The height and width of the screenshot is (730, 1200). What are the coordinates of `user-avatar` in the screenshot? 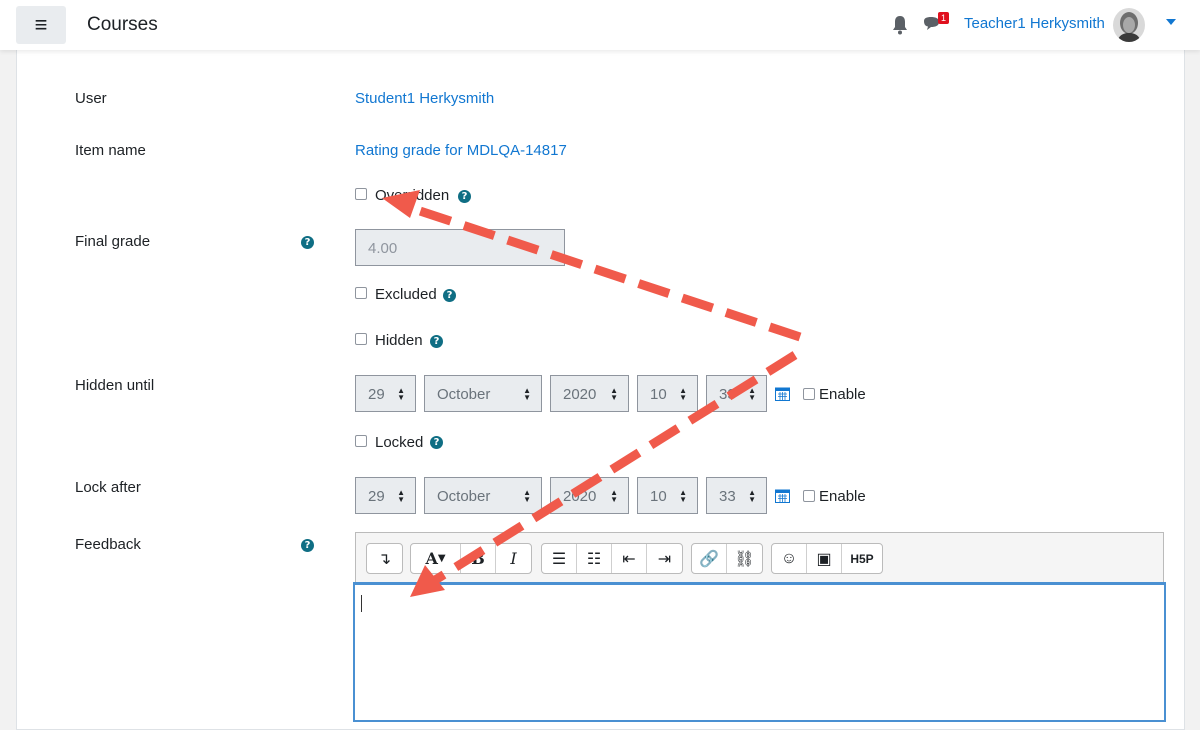 It's located at (1129, 25).